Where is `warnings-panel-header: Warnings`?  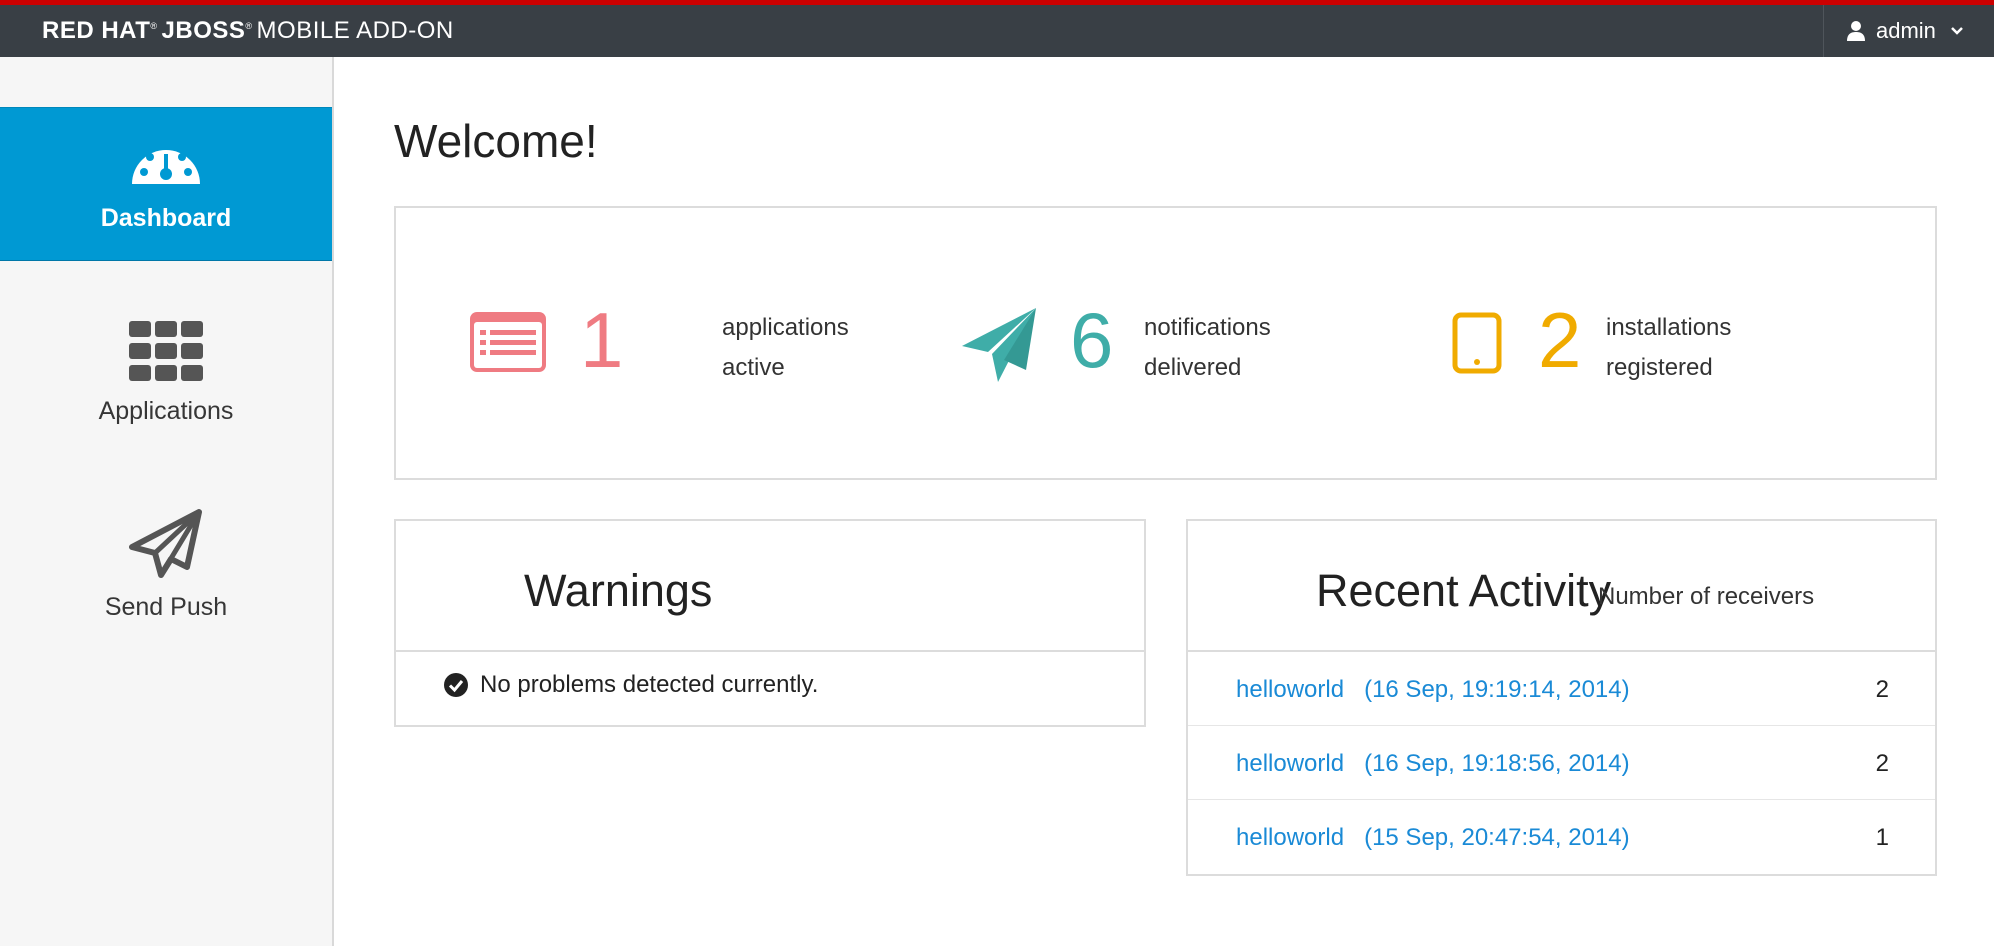 warnings-panel-header: Warnings is located at coordinates (770, 586).